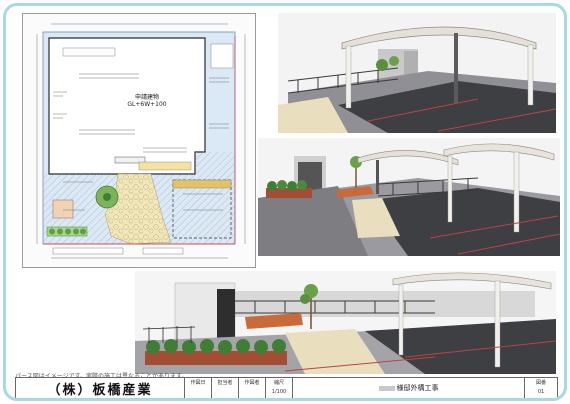  What do you see at coordinates (198, 383) in the screenshot?
I see `date-cell-label: 作図日` at bounding box center [198, 383].